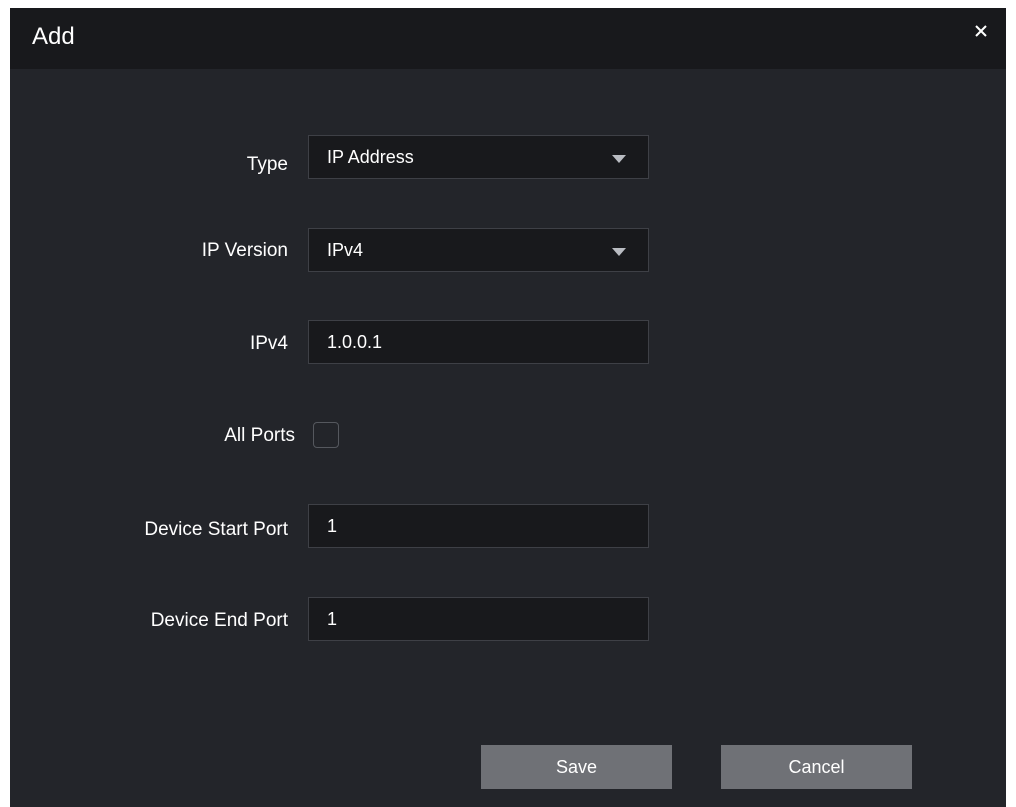 This screenshot has height=807, width=1016. What do you see at coordinates (216, 529) in the screenshot?
I see `device-start-port-label: Device Start Port` at bounding box center [216, 529].